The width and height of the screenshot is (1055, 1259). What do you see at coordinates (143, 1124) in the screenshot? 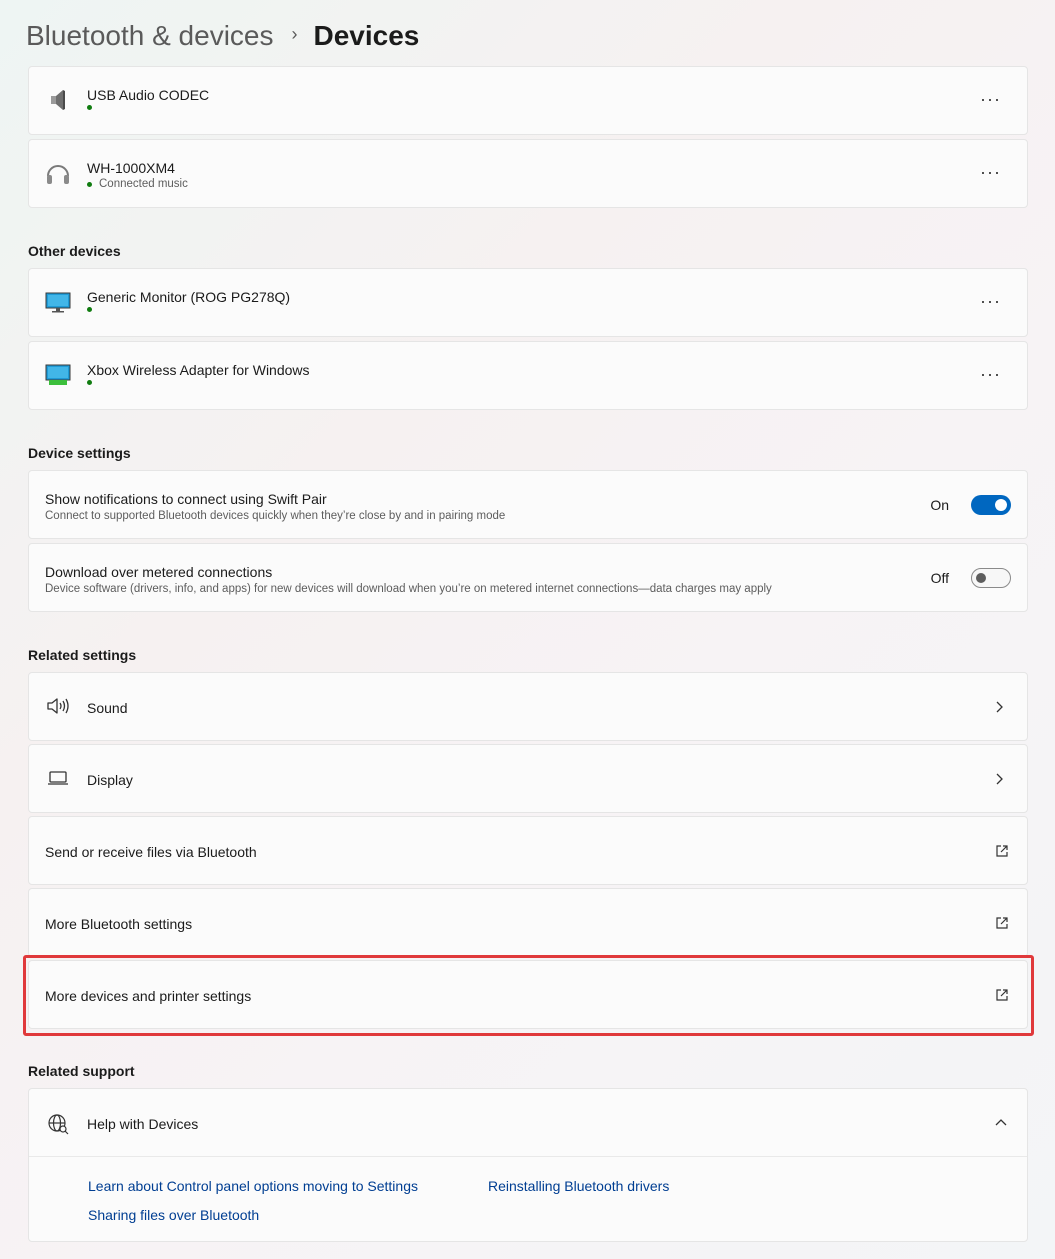
I see `help-title: Help with Devices` at bounding box center [143, 1124].